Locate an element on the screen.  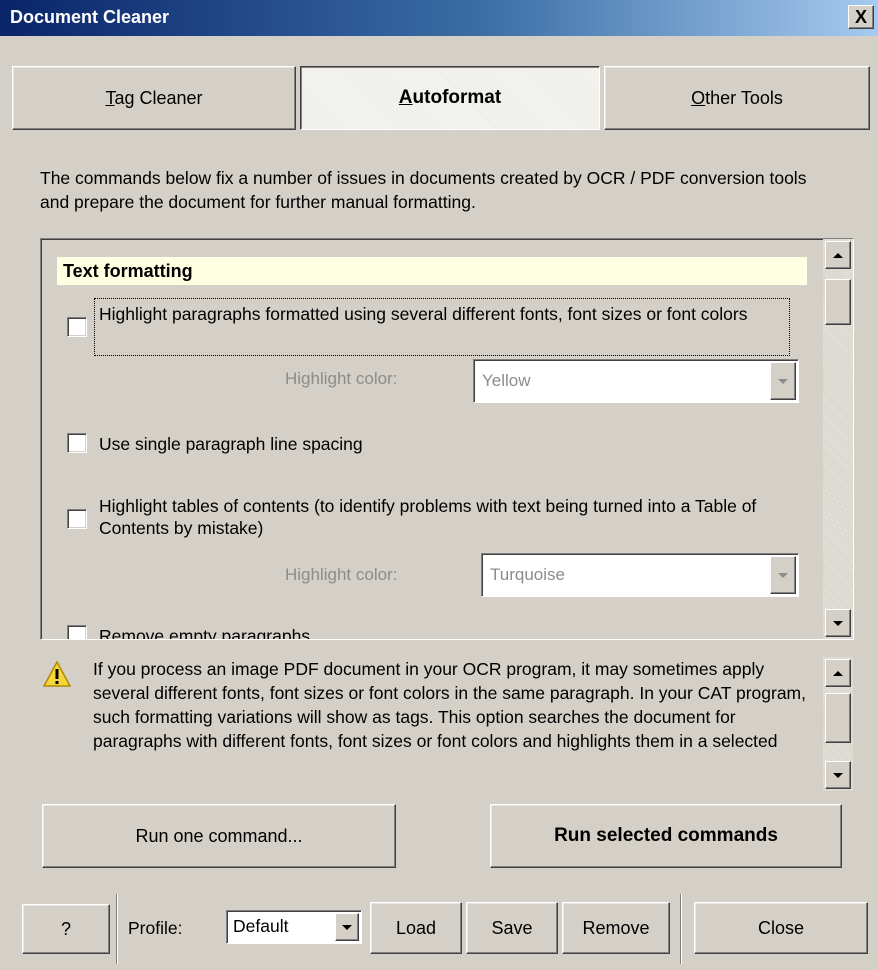
checkbox-highlight-toc is located at coordinates (77, 519).